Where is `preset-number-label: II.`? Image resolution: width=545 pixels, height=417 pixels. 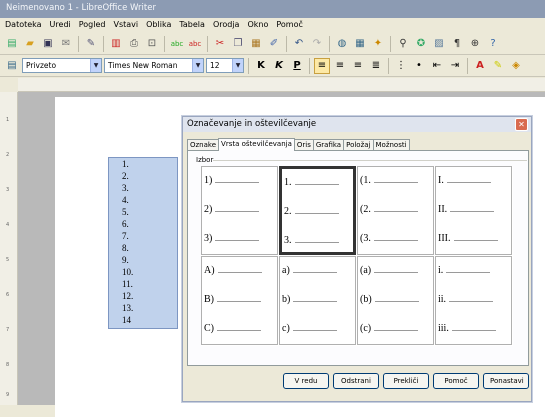
preset-number-label: II. is located at coordinates (443, 209).